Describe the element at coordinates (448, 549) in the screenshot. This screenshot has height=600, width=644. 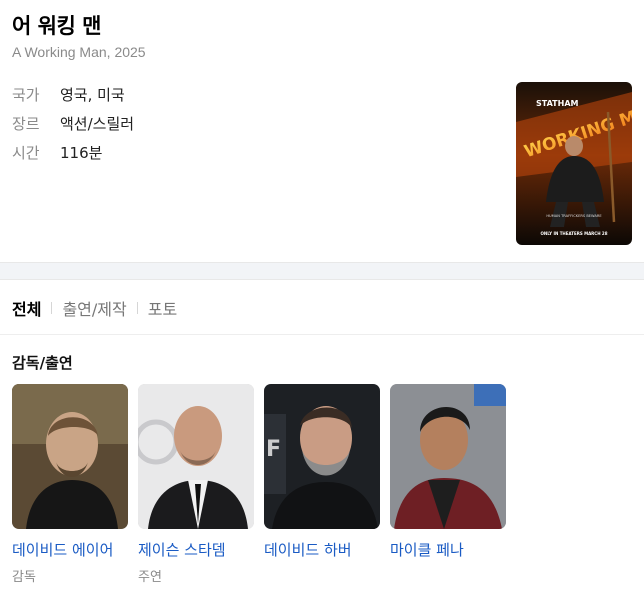
I see `cast-name: 마이클 페나` at that location.